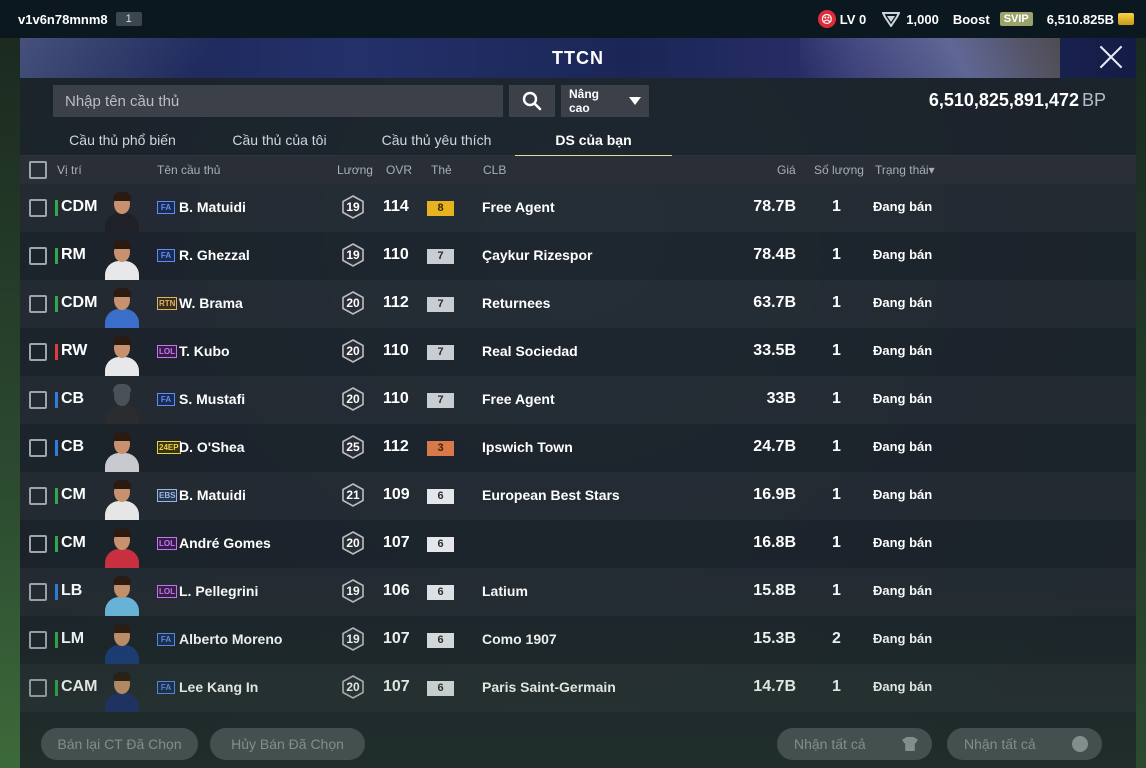  I want to click on player-name: S. Mustafi, so click(212, 399).